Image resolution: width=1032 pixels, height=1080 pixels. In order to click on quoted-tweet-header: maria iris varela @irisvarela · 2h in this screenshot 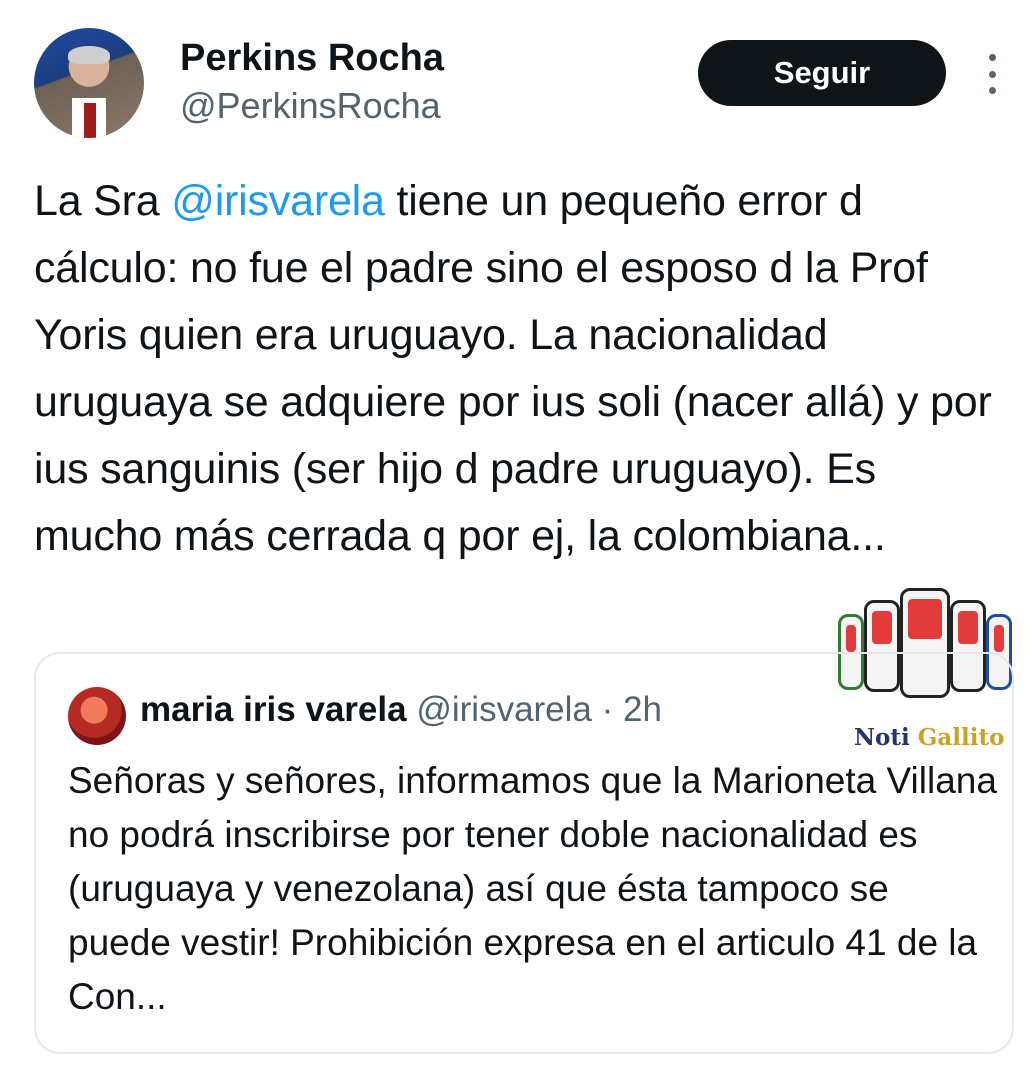, I will do `click(401, 710)`.